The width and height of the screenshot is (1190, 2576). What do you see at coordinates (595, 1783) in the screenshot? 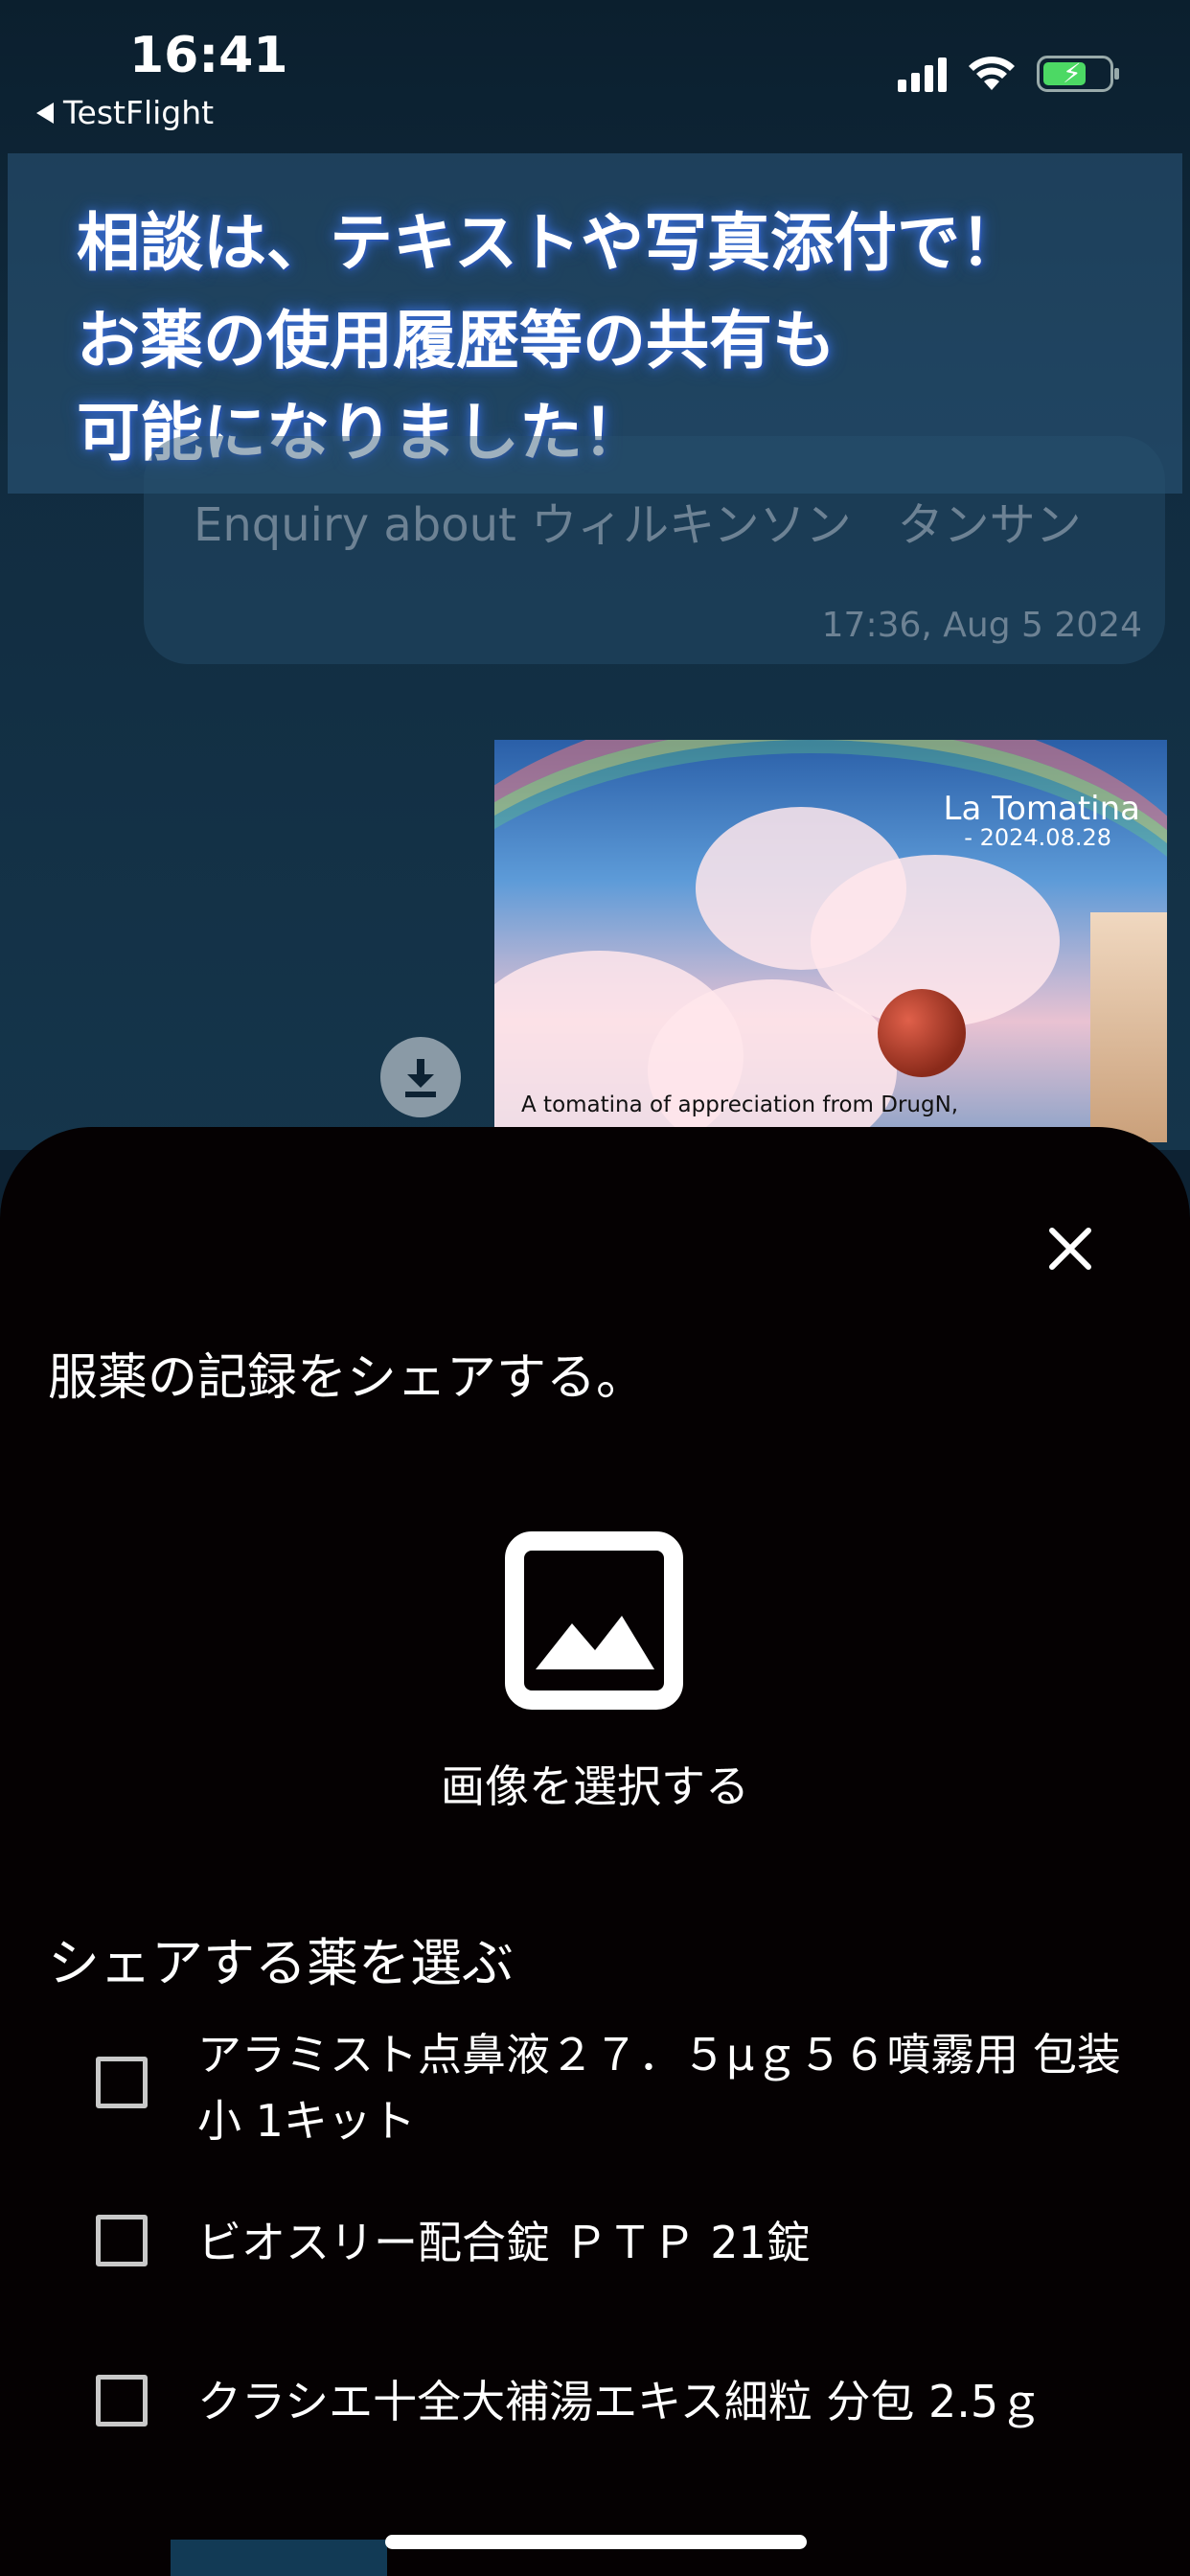
I see `select-image-label: 画像を選択する` at bounding box center [595, 1783].